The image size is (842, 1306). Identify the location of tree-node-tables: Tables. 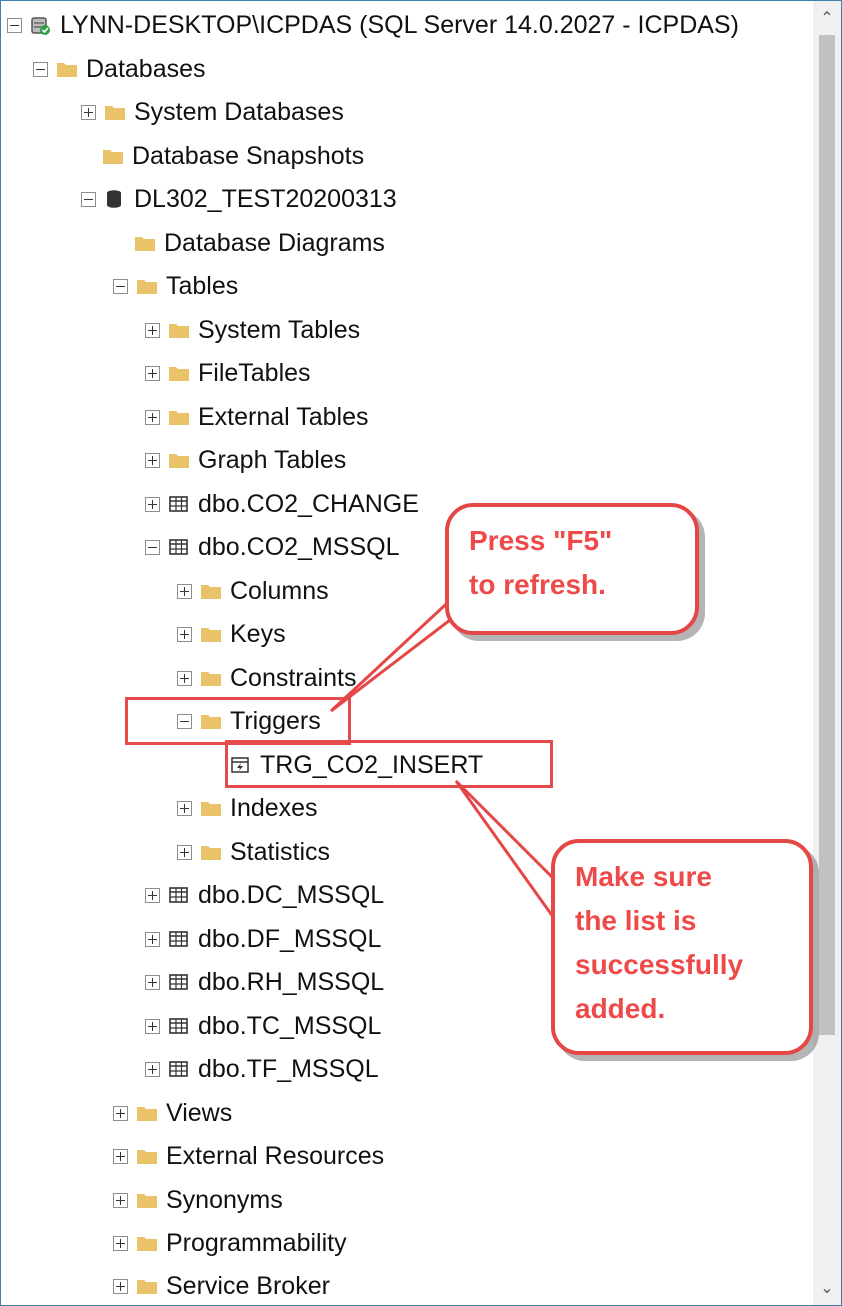
(175, 286).